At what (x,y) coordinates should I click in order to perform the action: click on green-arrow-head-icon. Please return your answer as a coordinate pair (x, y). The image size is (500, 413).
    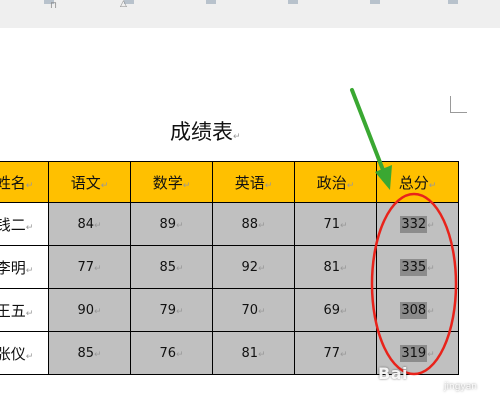
    Looking at the image, I should click on (383, 177).